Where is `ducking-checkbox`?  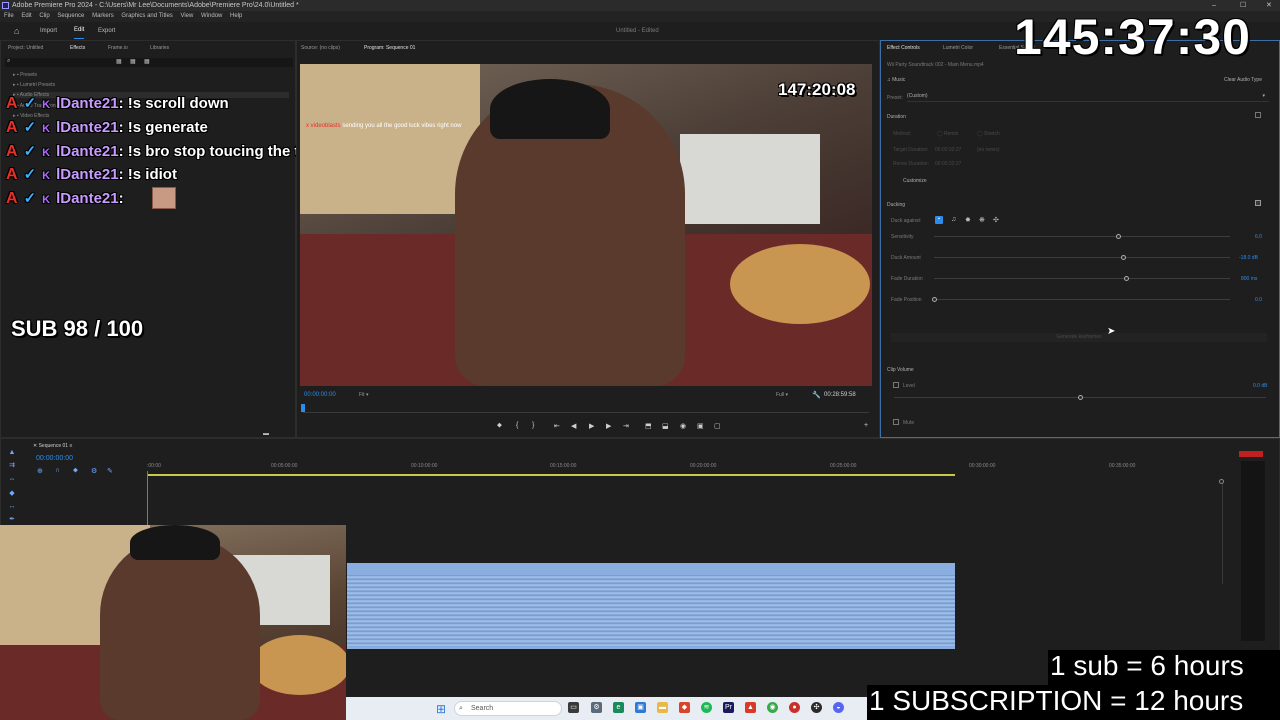
ducking-checkbox is located at coordinates (1258, 203).